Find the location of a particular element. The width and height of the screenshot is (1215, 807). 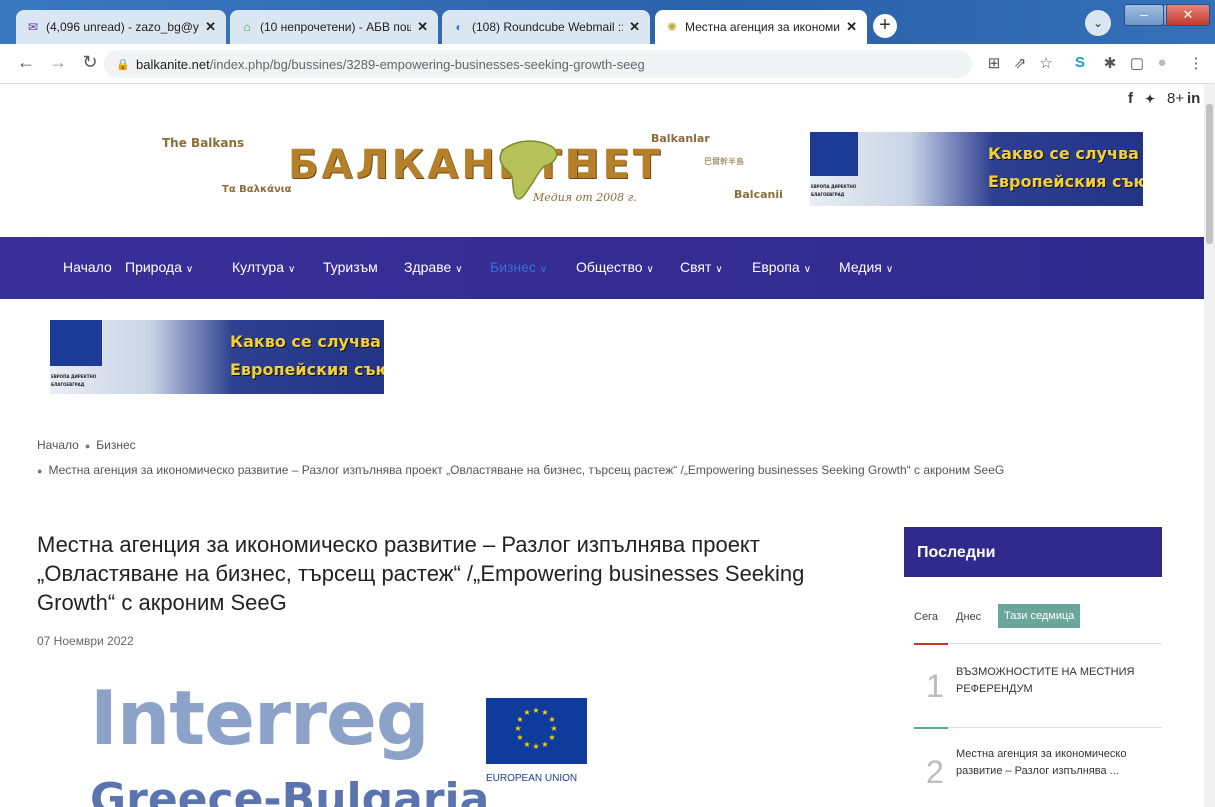

tab-title: Местна агенция за икономическ is located at coordinates (762, 27).